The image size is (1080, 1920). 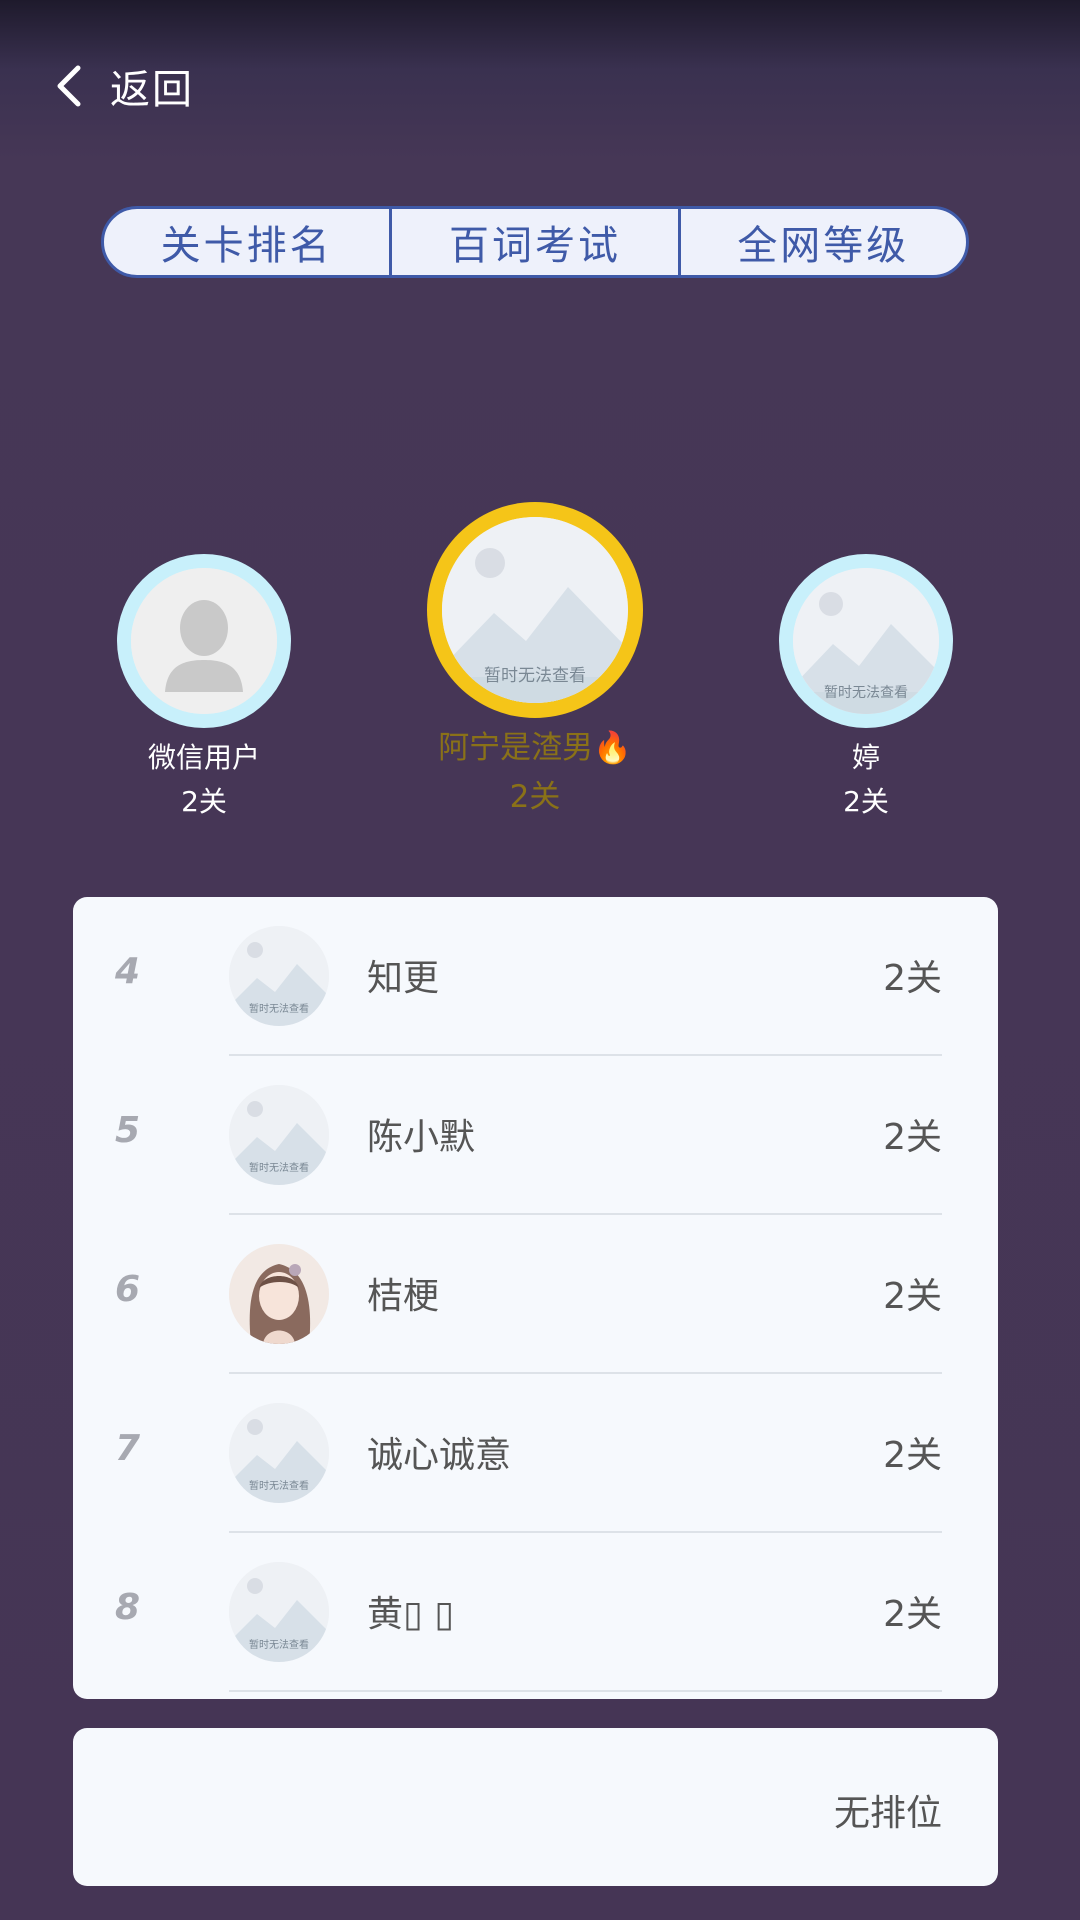 What do you see at coordinates (204, 801) in the screenshot?
I see `podium-second-score: 2关` at bounding box center [204, 801].